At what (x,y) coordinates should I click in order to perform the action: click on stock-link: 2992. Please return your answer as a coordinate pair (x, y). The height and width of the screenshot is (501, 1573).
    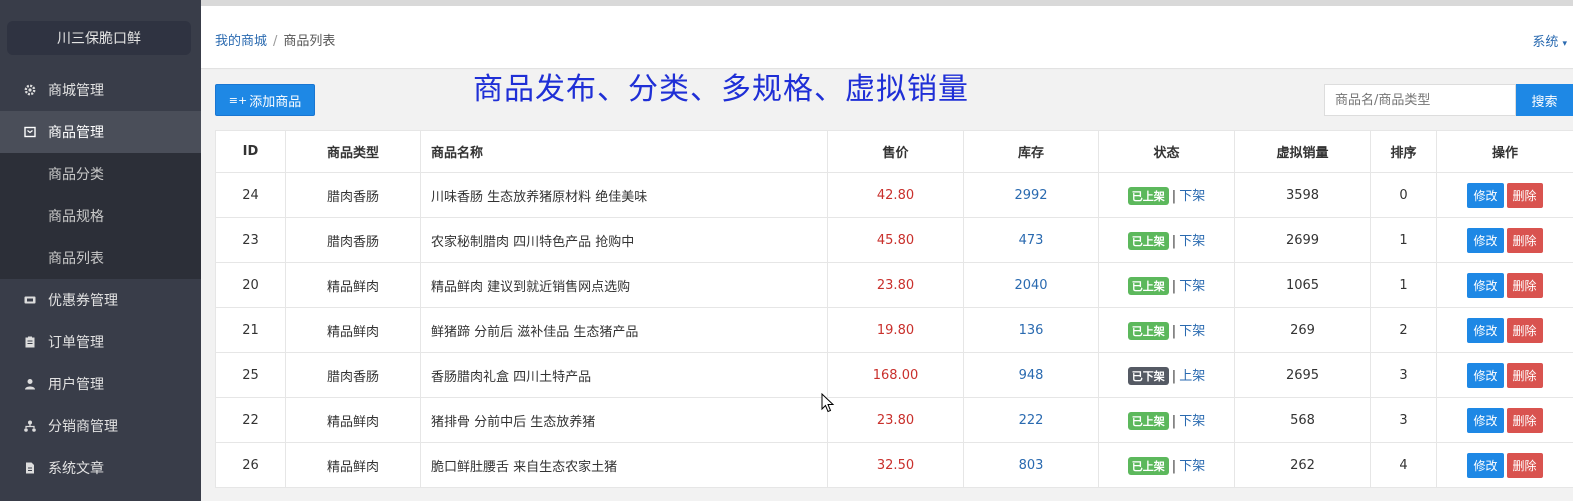
    Looking at the image, I should click on (1030, 195).